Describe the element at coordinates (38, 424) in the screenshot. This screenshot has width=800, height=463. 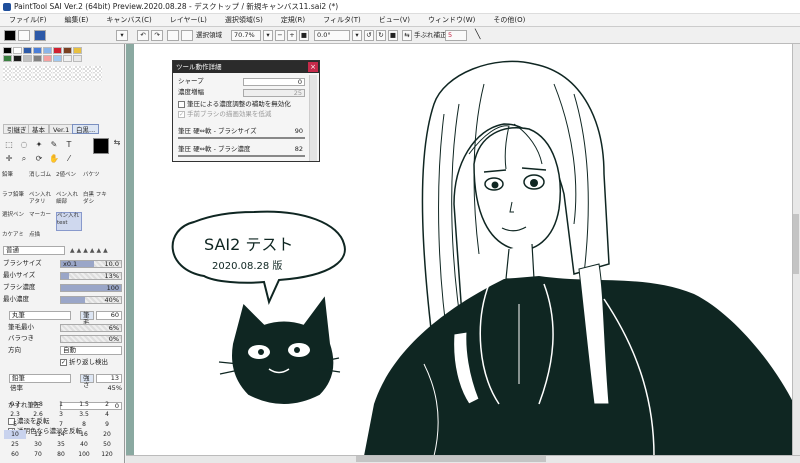
I see `brush-size-preset: 6` at that location.